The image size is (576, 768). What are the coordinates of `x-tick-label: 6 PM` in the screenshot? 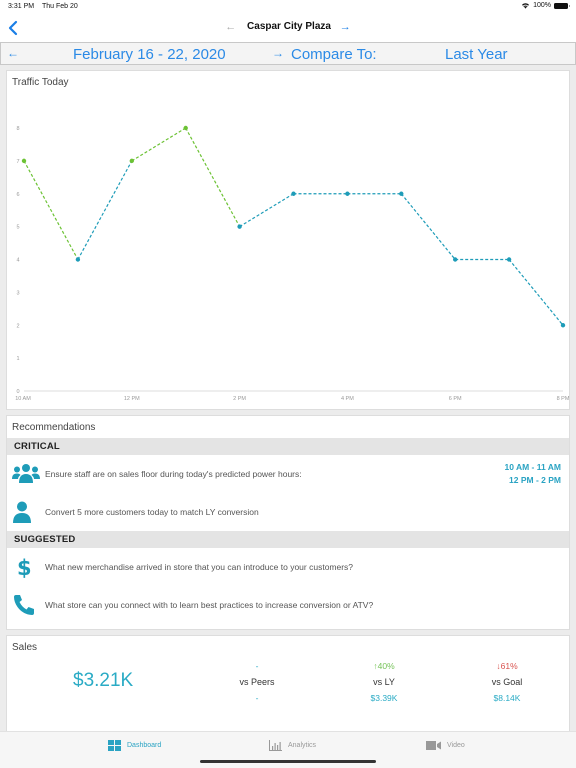 It's located at (455, 399).